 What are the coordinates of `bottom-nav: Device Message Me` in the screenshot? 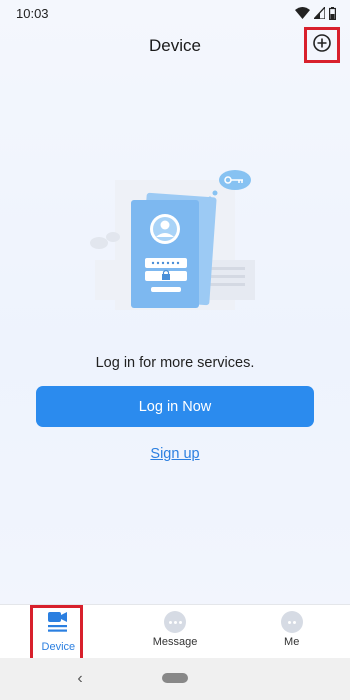 It's located at (175, 633).